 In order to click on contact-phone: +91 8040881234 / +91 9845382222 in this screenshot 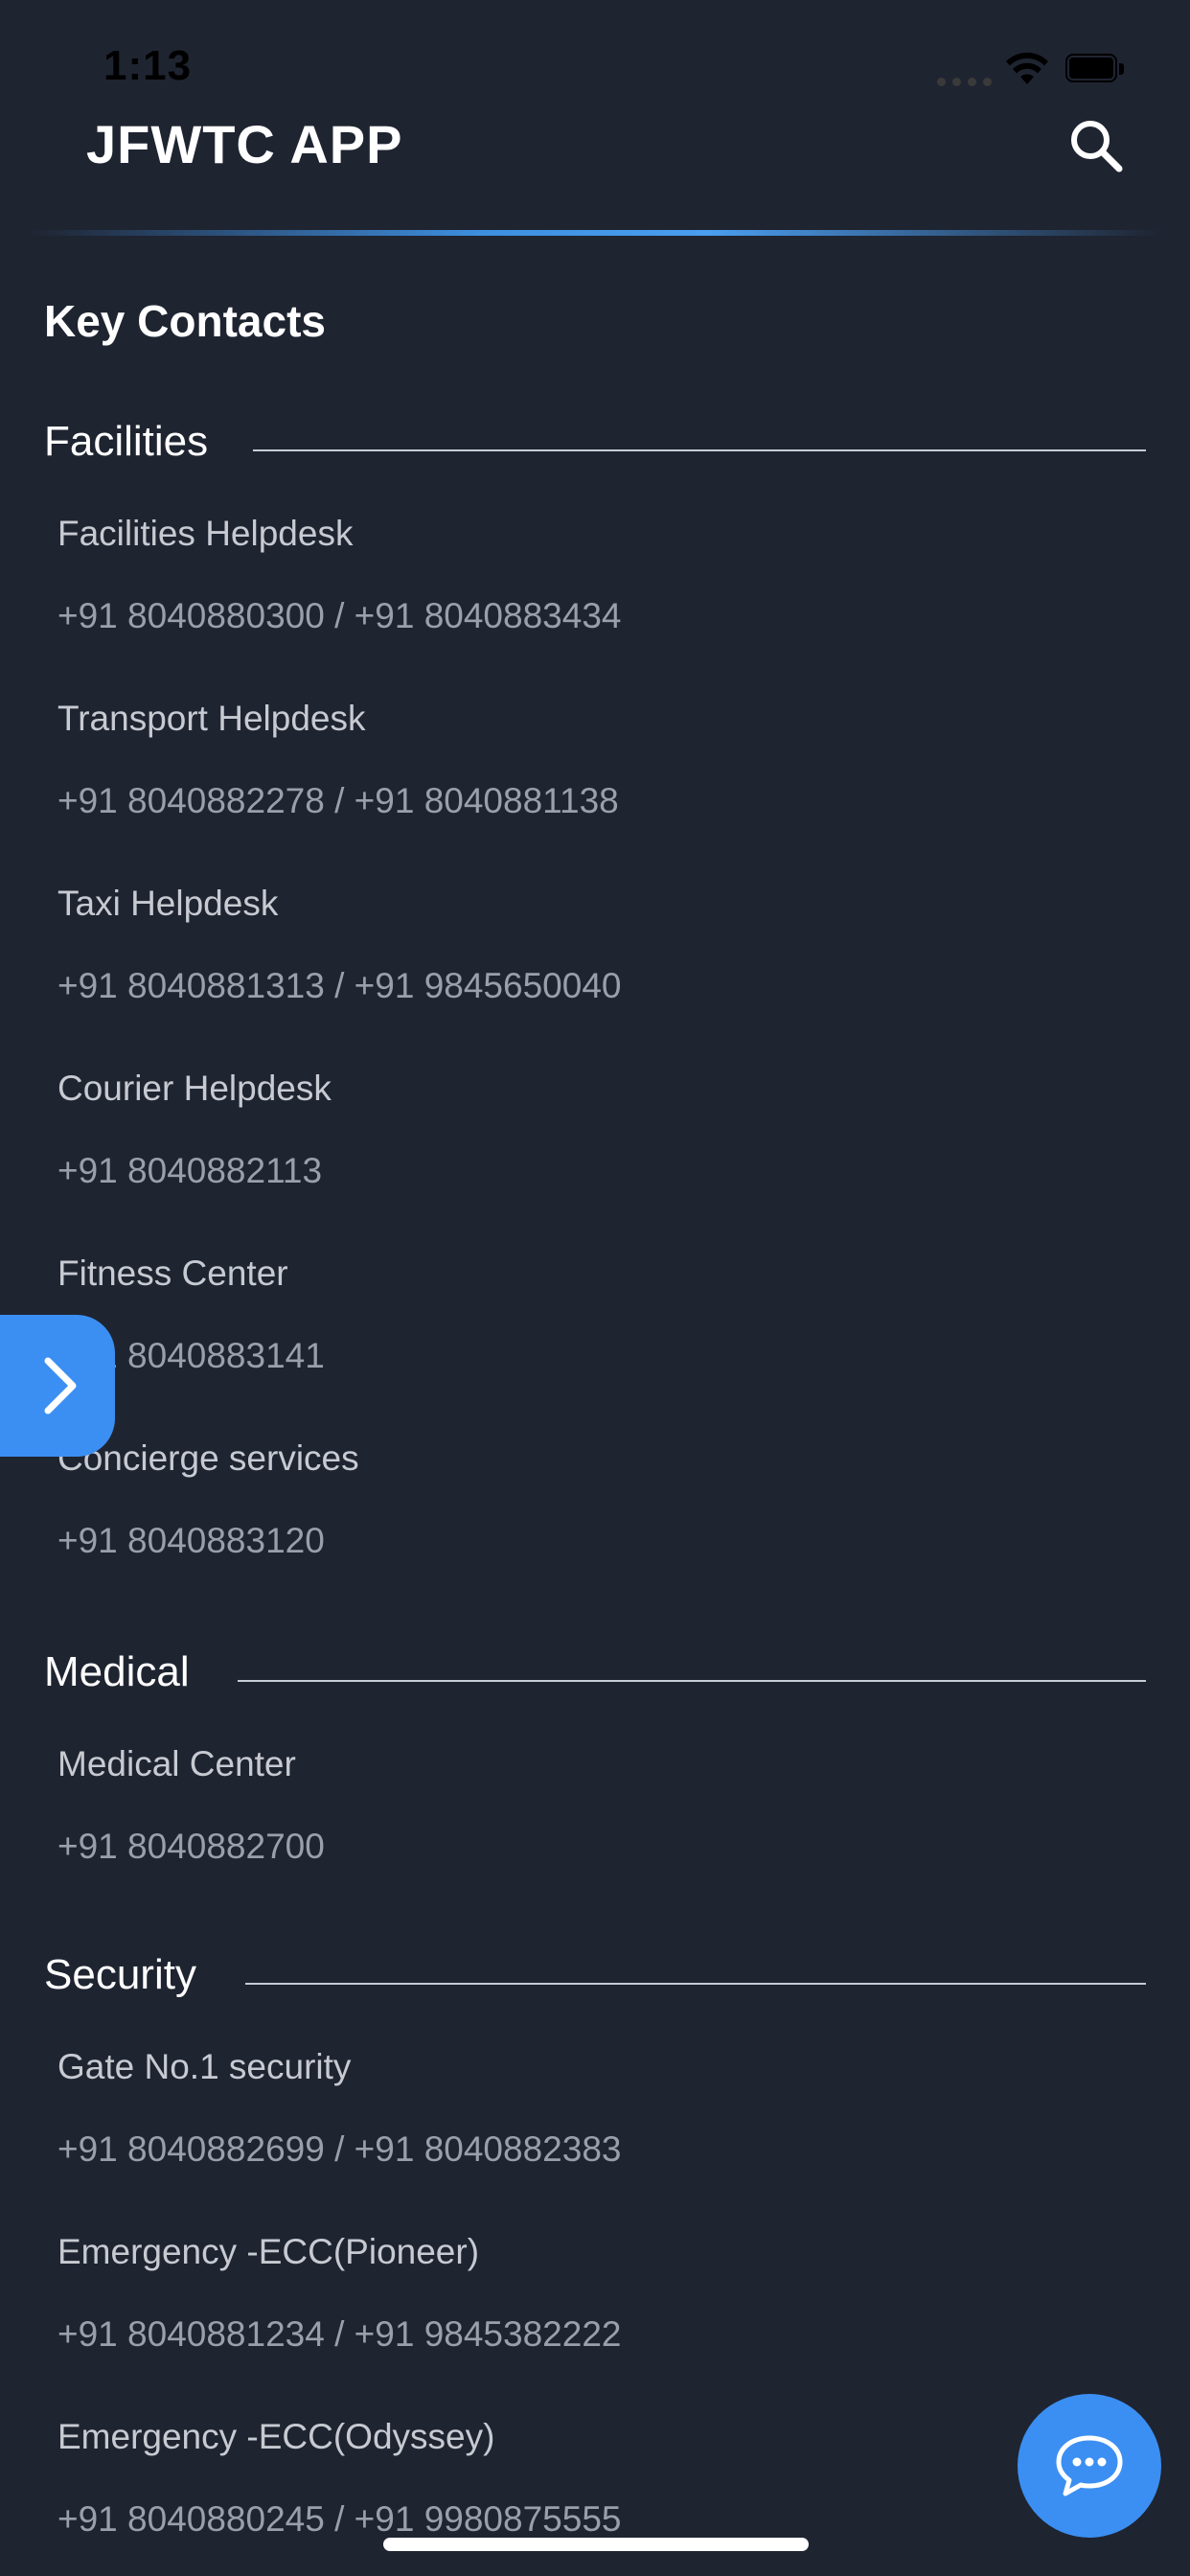, I will do `click(339, 2334)`.